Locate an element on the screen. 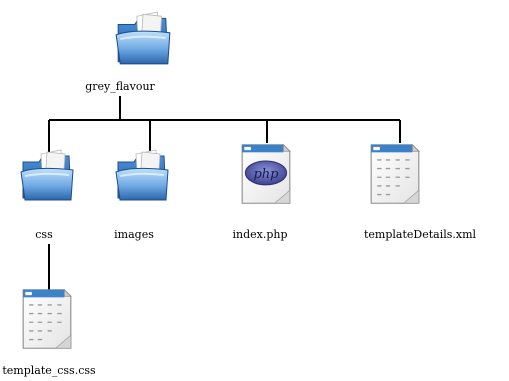  css-folder-label: css is located at coordinates (44, 234).